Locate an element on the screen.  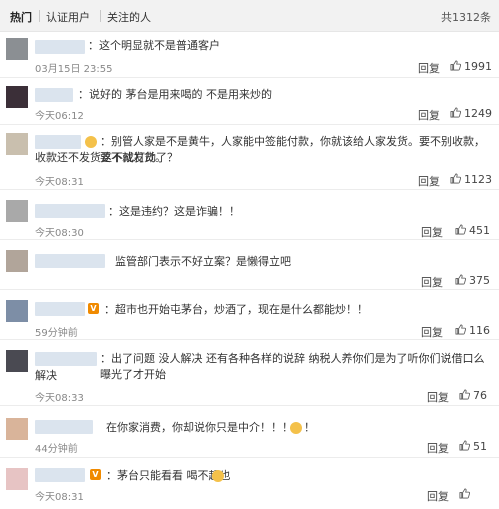
comment-item: ：这个明显就不是普通客户 03月15日 23:55 回复 1991 is located at coordinates (249, 55).